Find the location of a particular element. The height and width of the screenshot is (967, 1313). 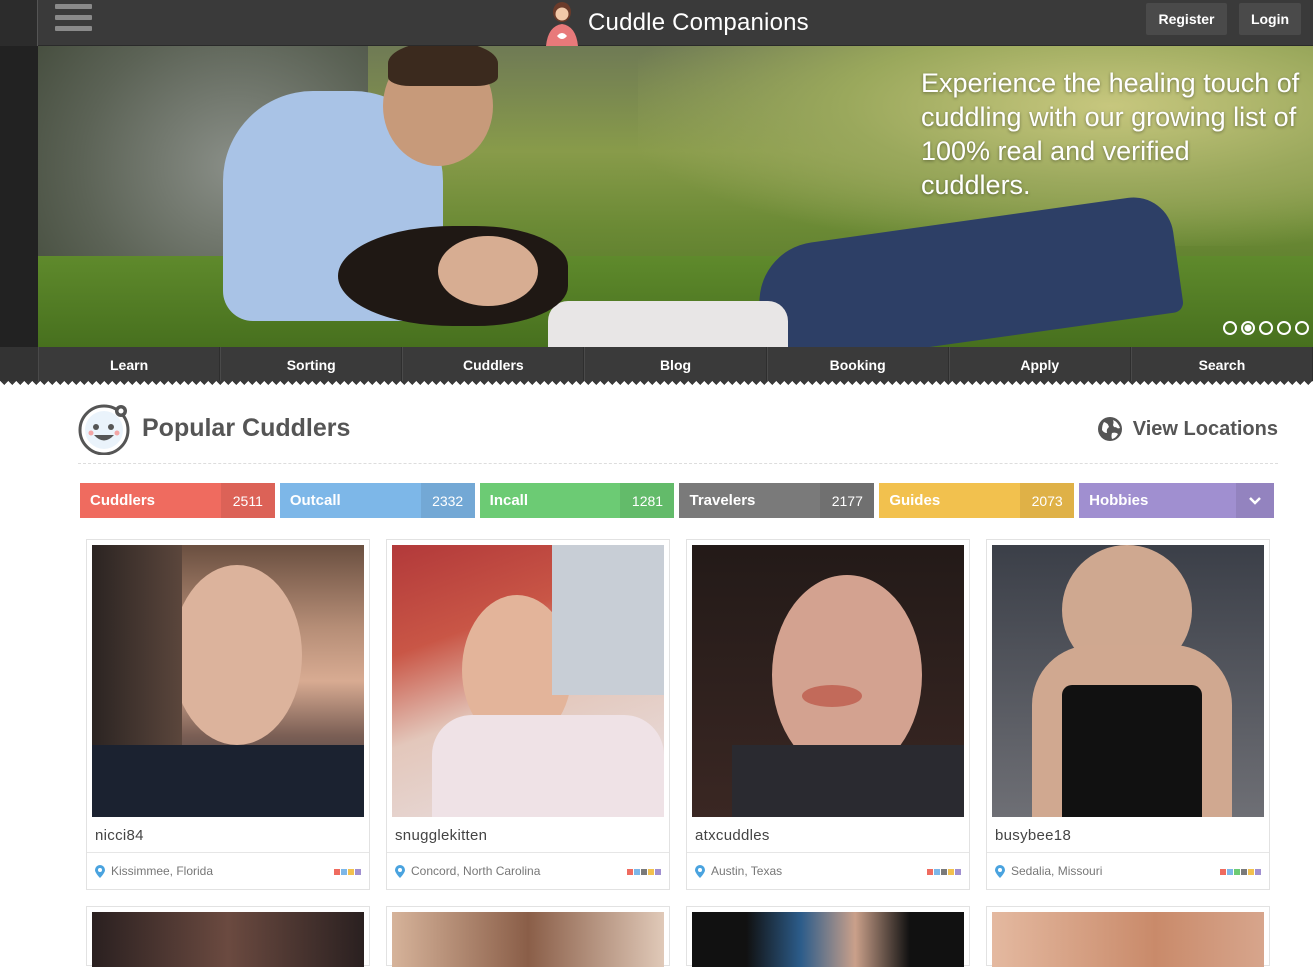

filter-label: Cuddlers is located at coordinates (123, 500).